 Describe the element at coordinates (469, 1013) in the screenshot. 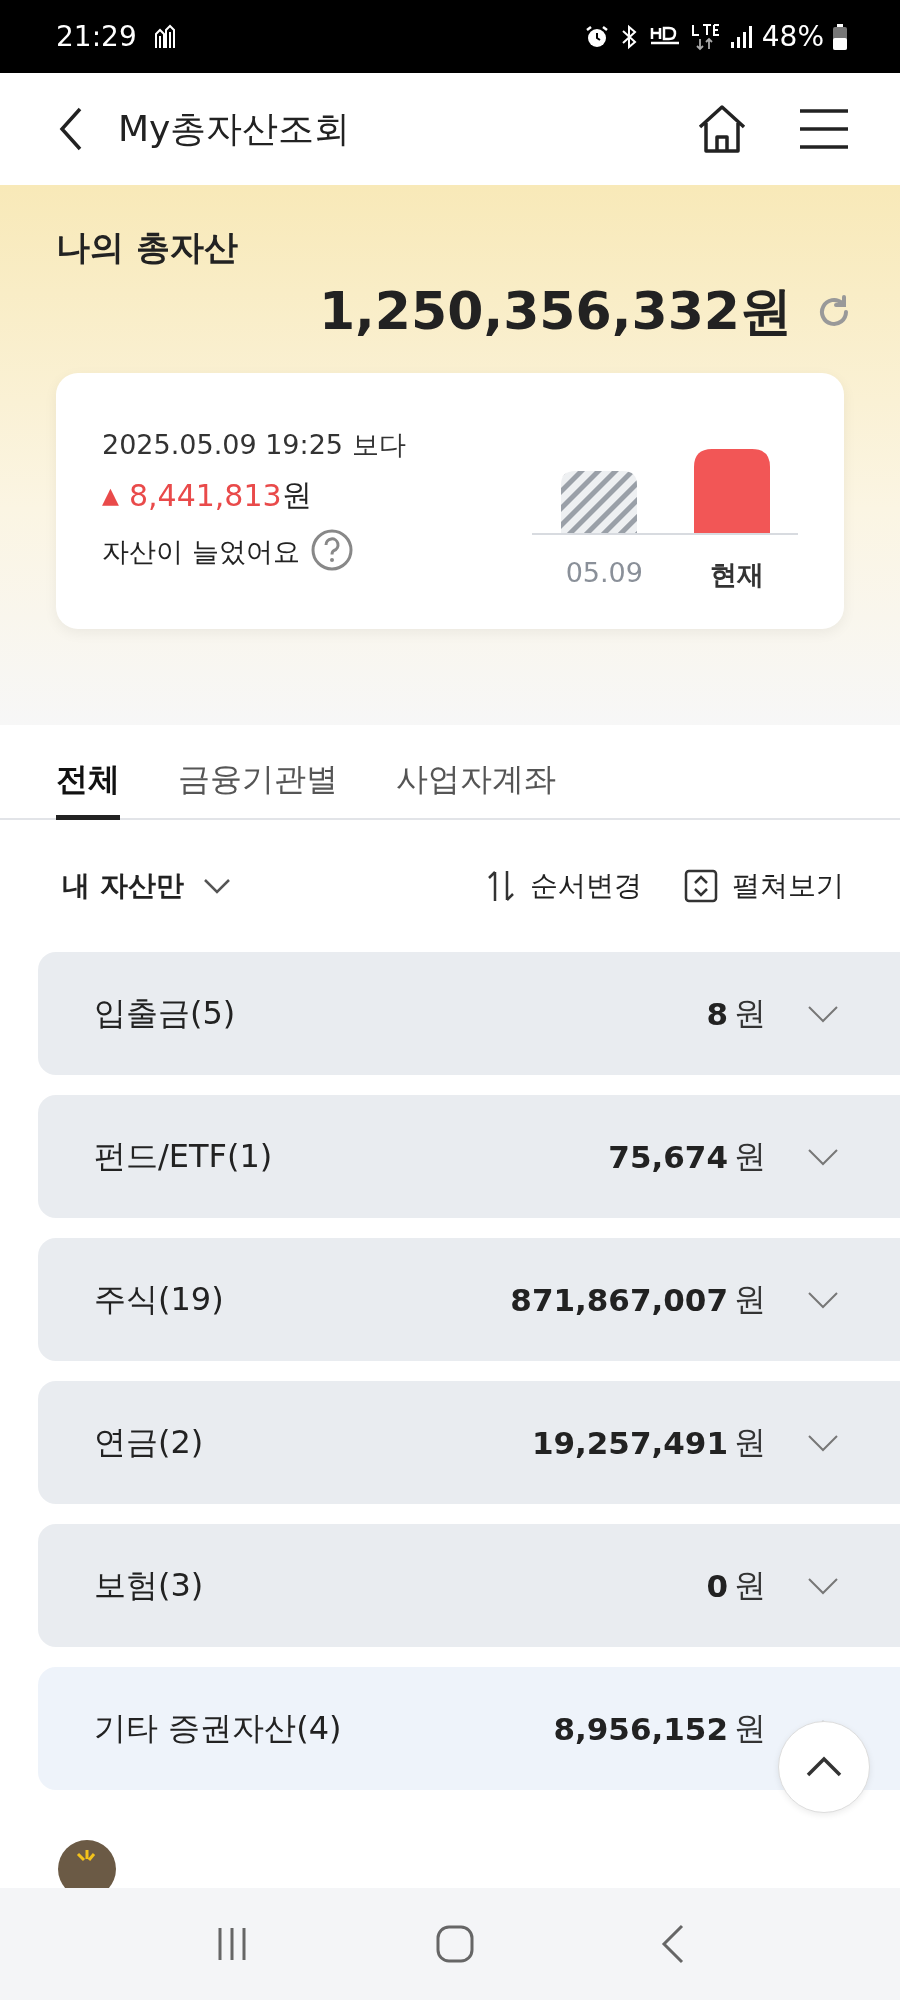

I see `asset-category-row: 입출금(5) 8 원` at that location.